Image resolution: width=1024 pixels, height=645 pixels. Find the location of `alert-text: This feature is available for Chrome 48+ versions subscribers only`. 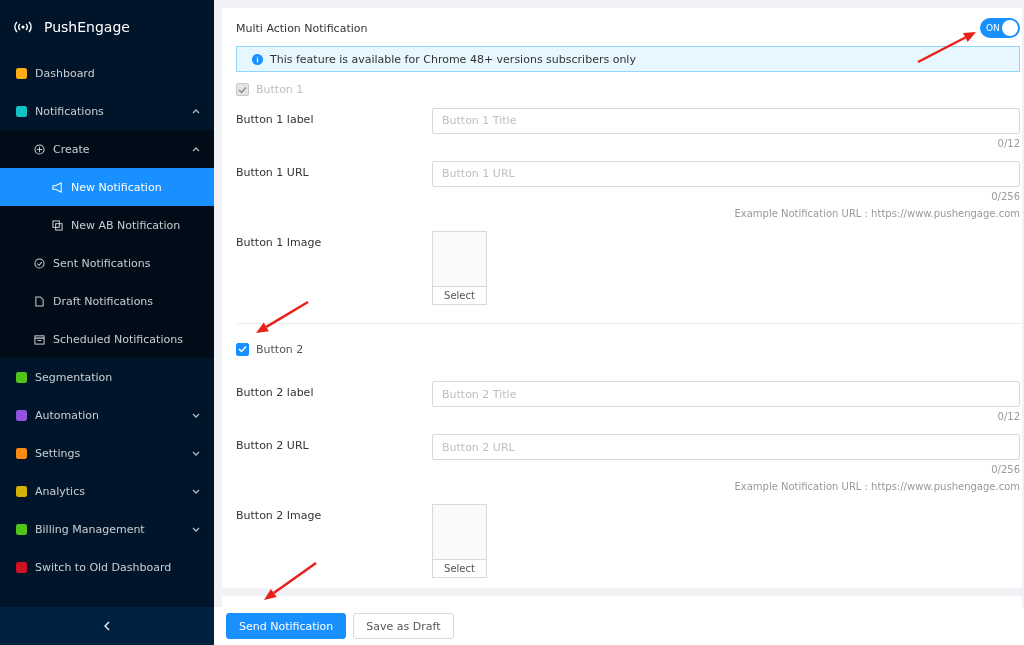

alert-text: This feature is available for Chrome 48+ versions subscribers only is located at coordinates (453, 59).